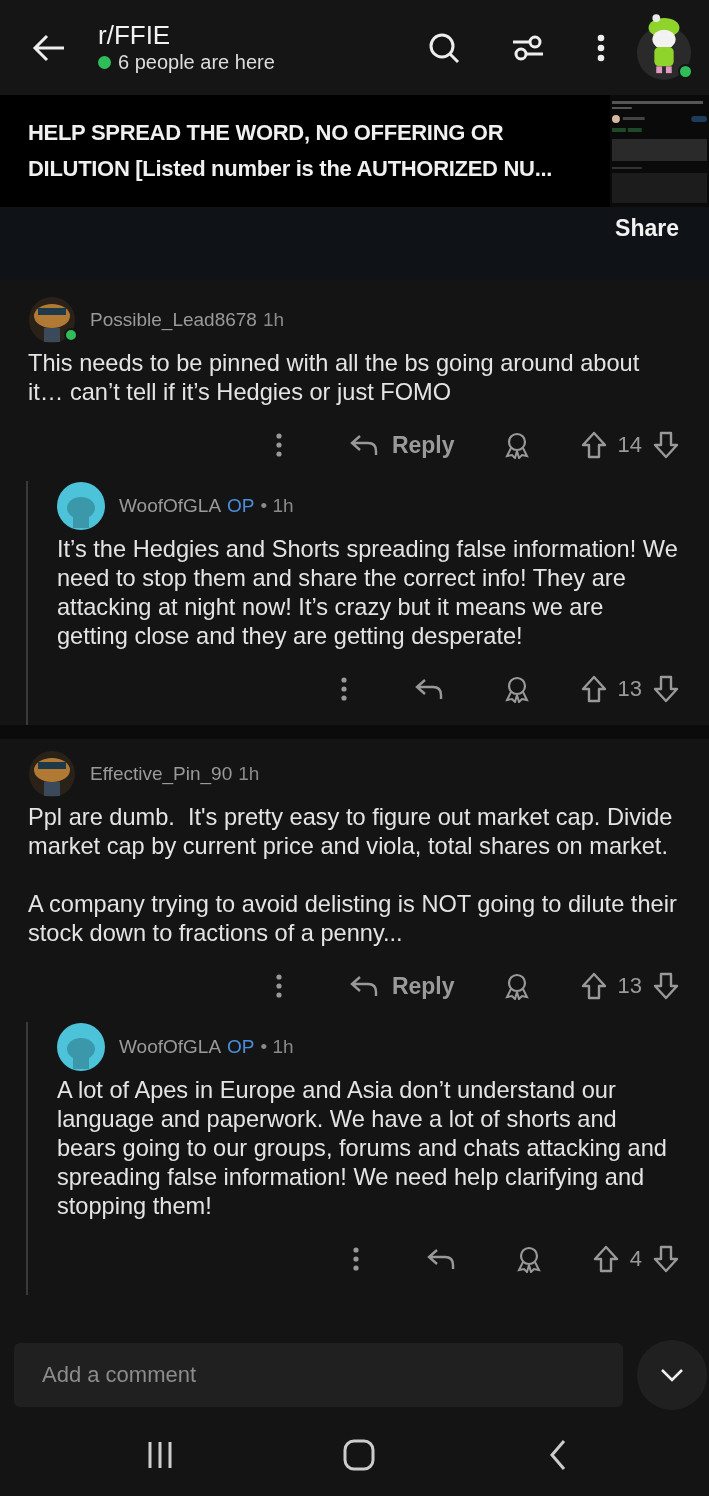 This screenshot has height=1496, width=709. What do you see at coordinates (161, 774) in the screenshot?
I see `username: Effective_Pin_90` at bounding box center [161, 774].